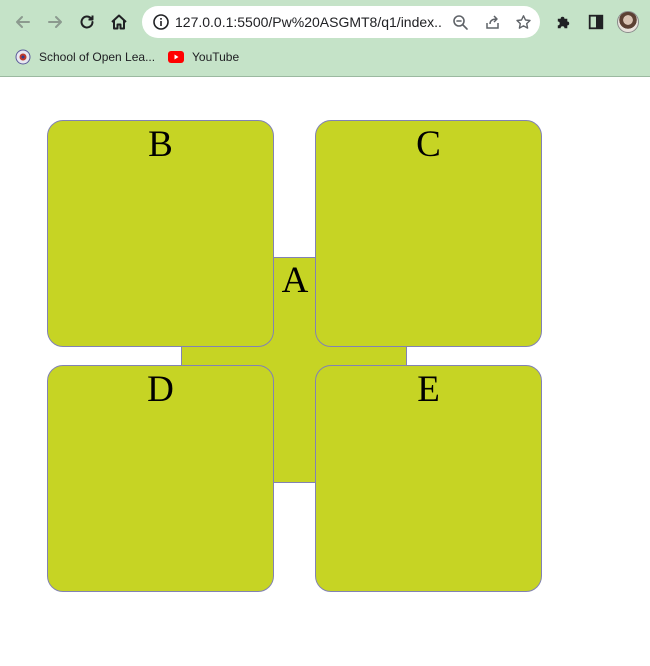  What do you see at coordinates (628, 22) in the screenshot?
I see `profile-avatar` at bounding box center [628, 22].